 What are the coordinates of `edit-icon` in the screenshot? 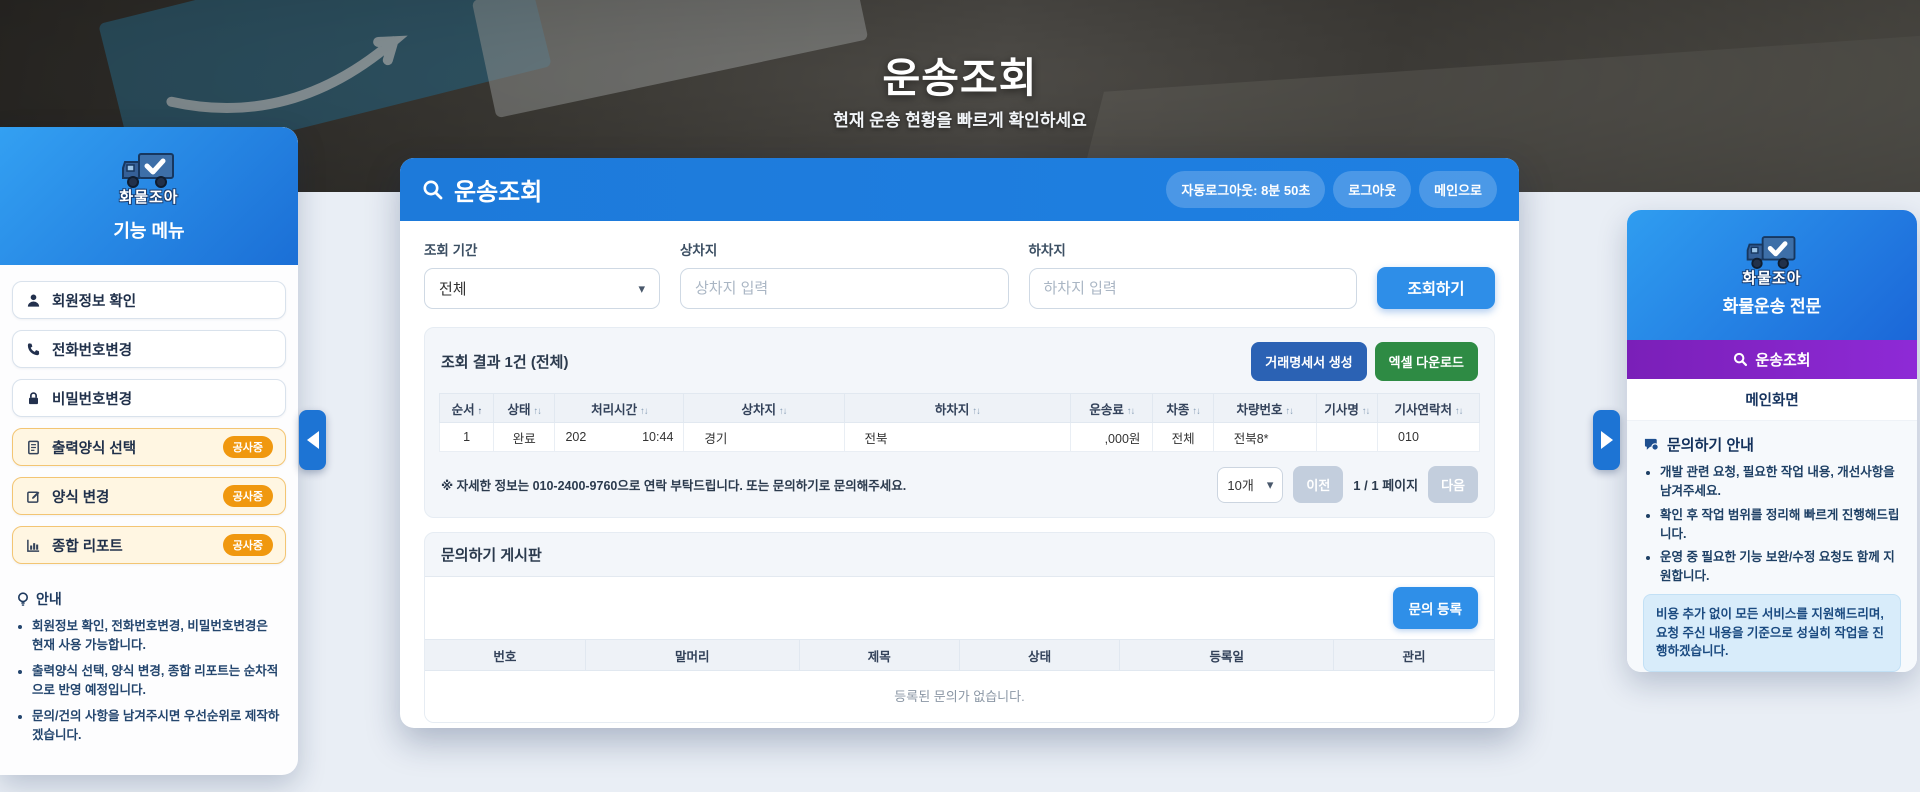 It's located at (33, 496).